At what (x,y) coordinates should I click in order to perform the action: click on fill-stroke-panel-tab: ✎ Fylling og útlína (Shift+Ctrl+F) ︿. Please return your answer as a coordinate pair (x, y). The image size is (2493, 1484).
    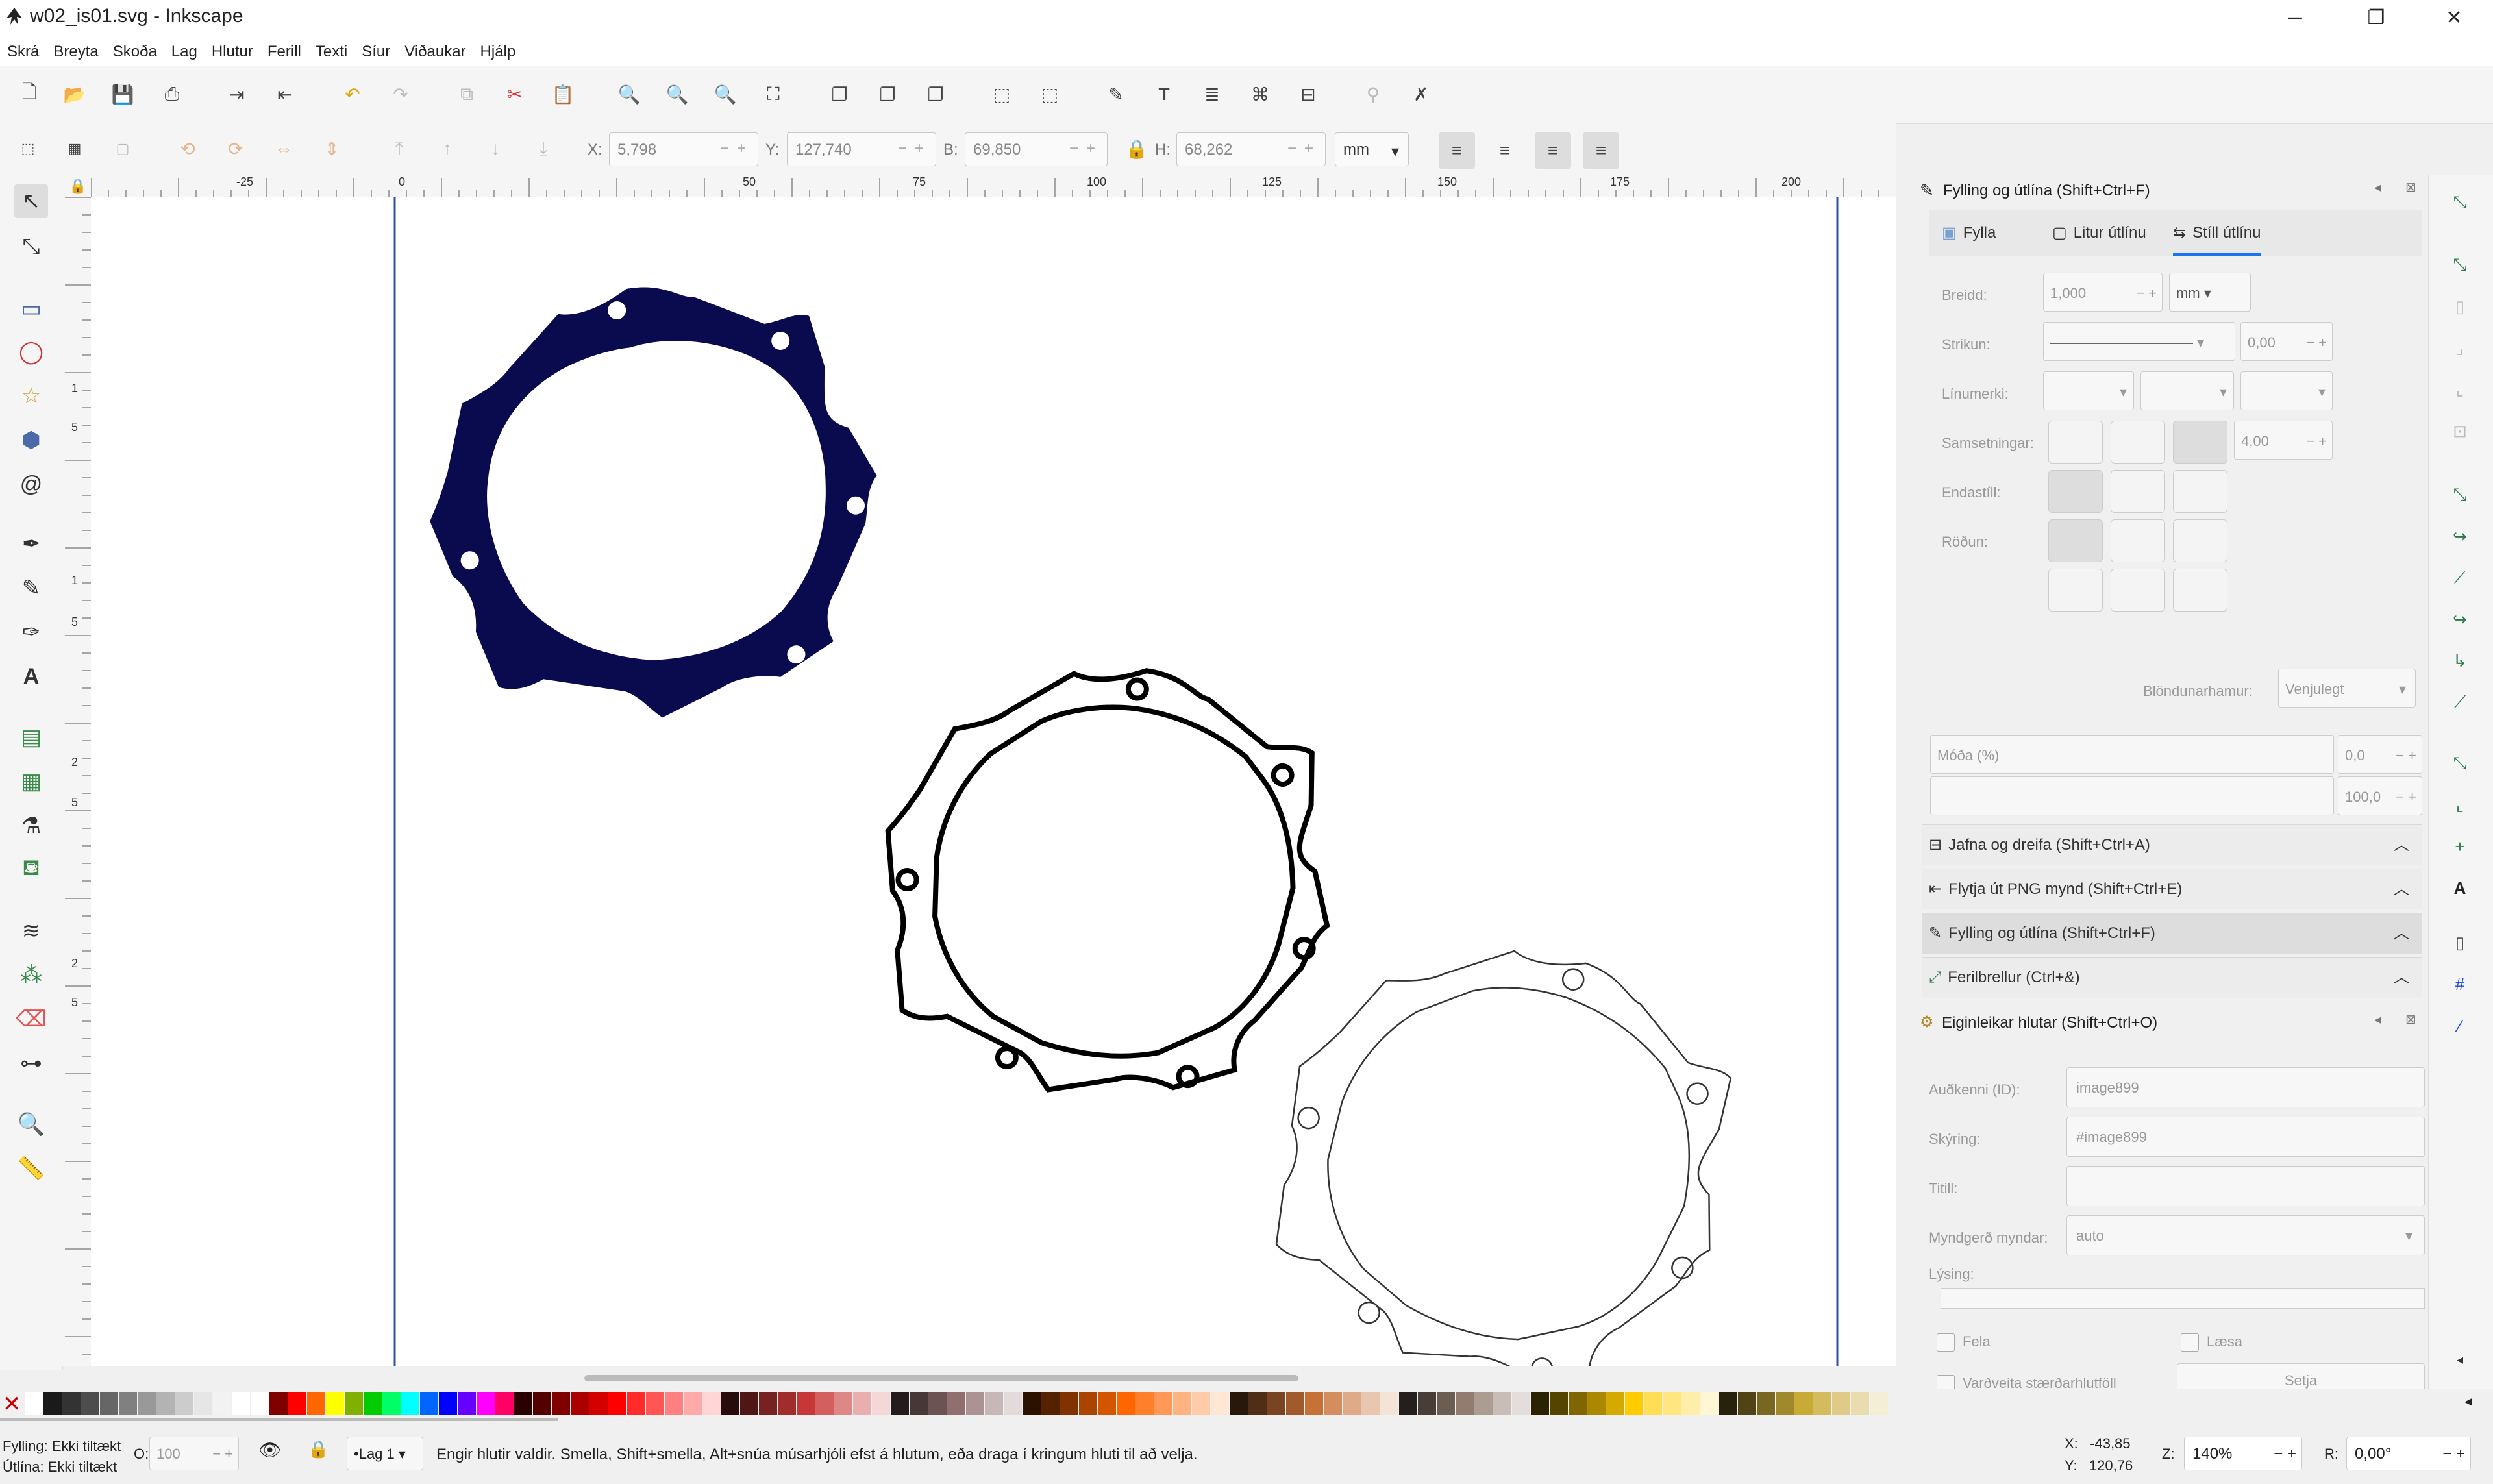
    Looking at the image, I should click on (2172, 933).